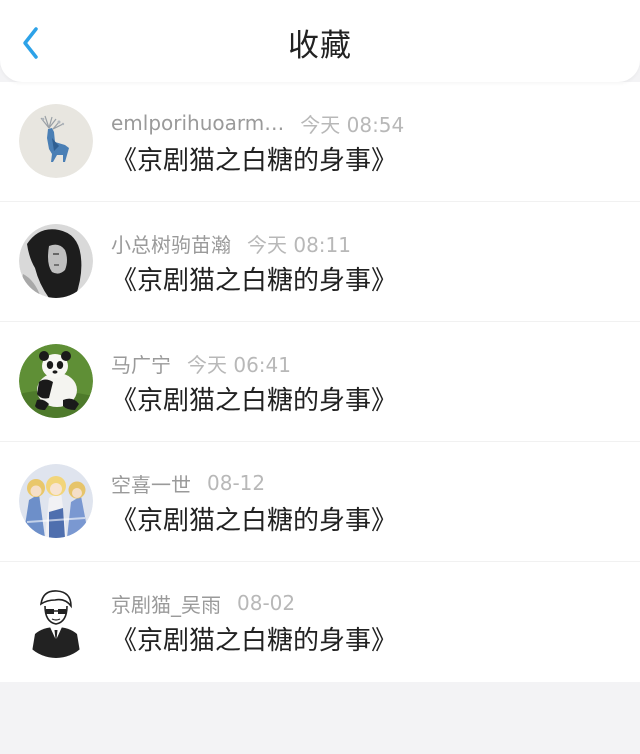 This screenshot has height=754, width=640. I want to click on page-title: 收藏, so click(320, 46).